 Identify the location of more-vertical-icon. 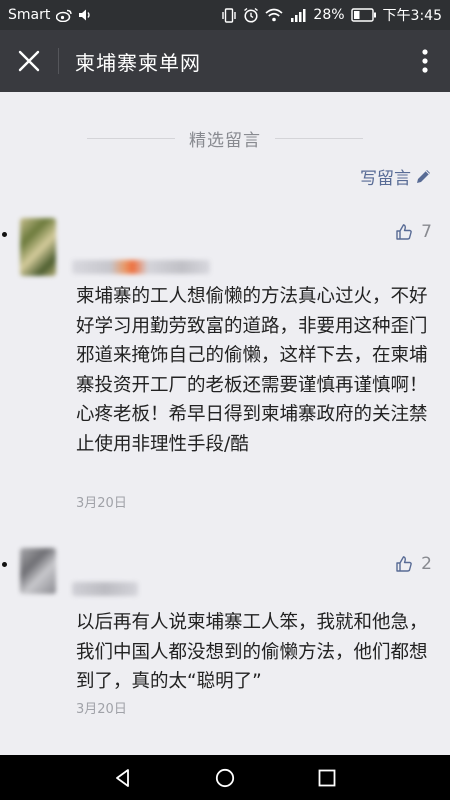
(425, 61).